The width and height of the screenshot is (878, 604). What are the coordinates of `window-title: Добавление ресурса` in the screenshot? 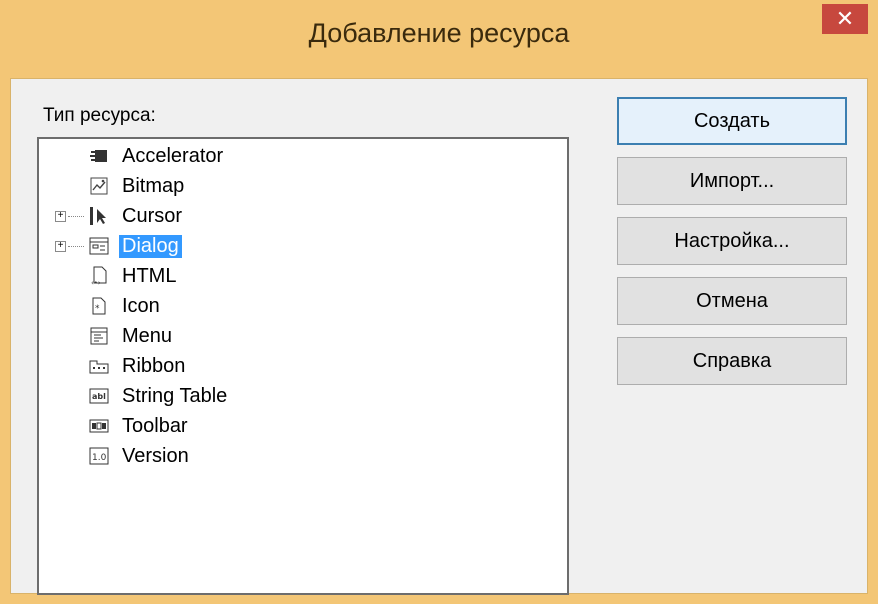 It's located at (439, 33).